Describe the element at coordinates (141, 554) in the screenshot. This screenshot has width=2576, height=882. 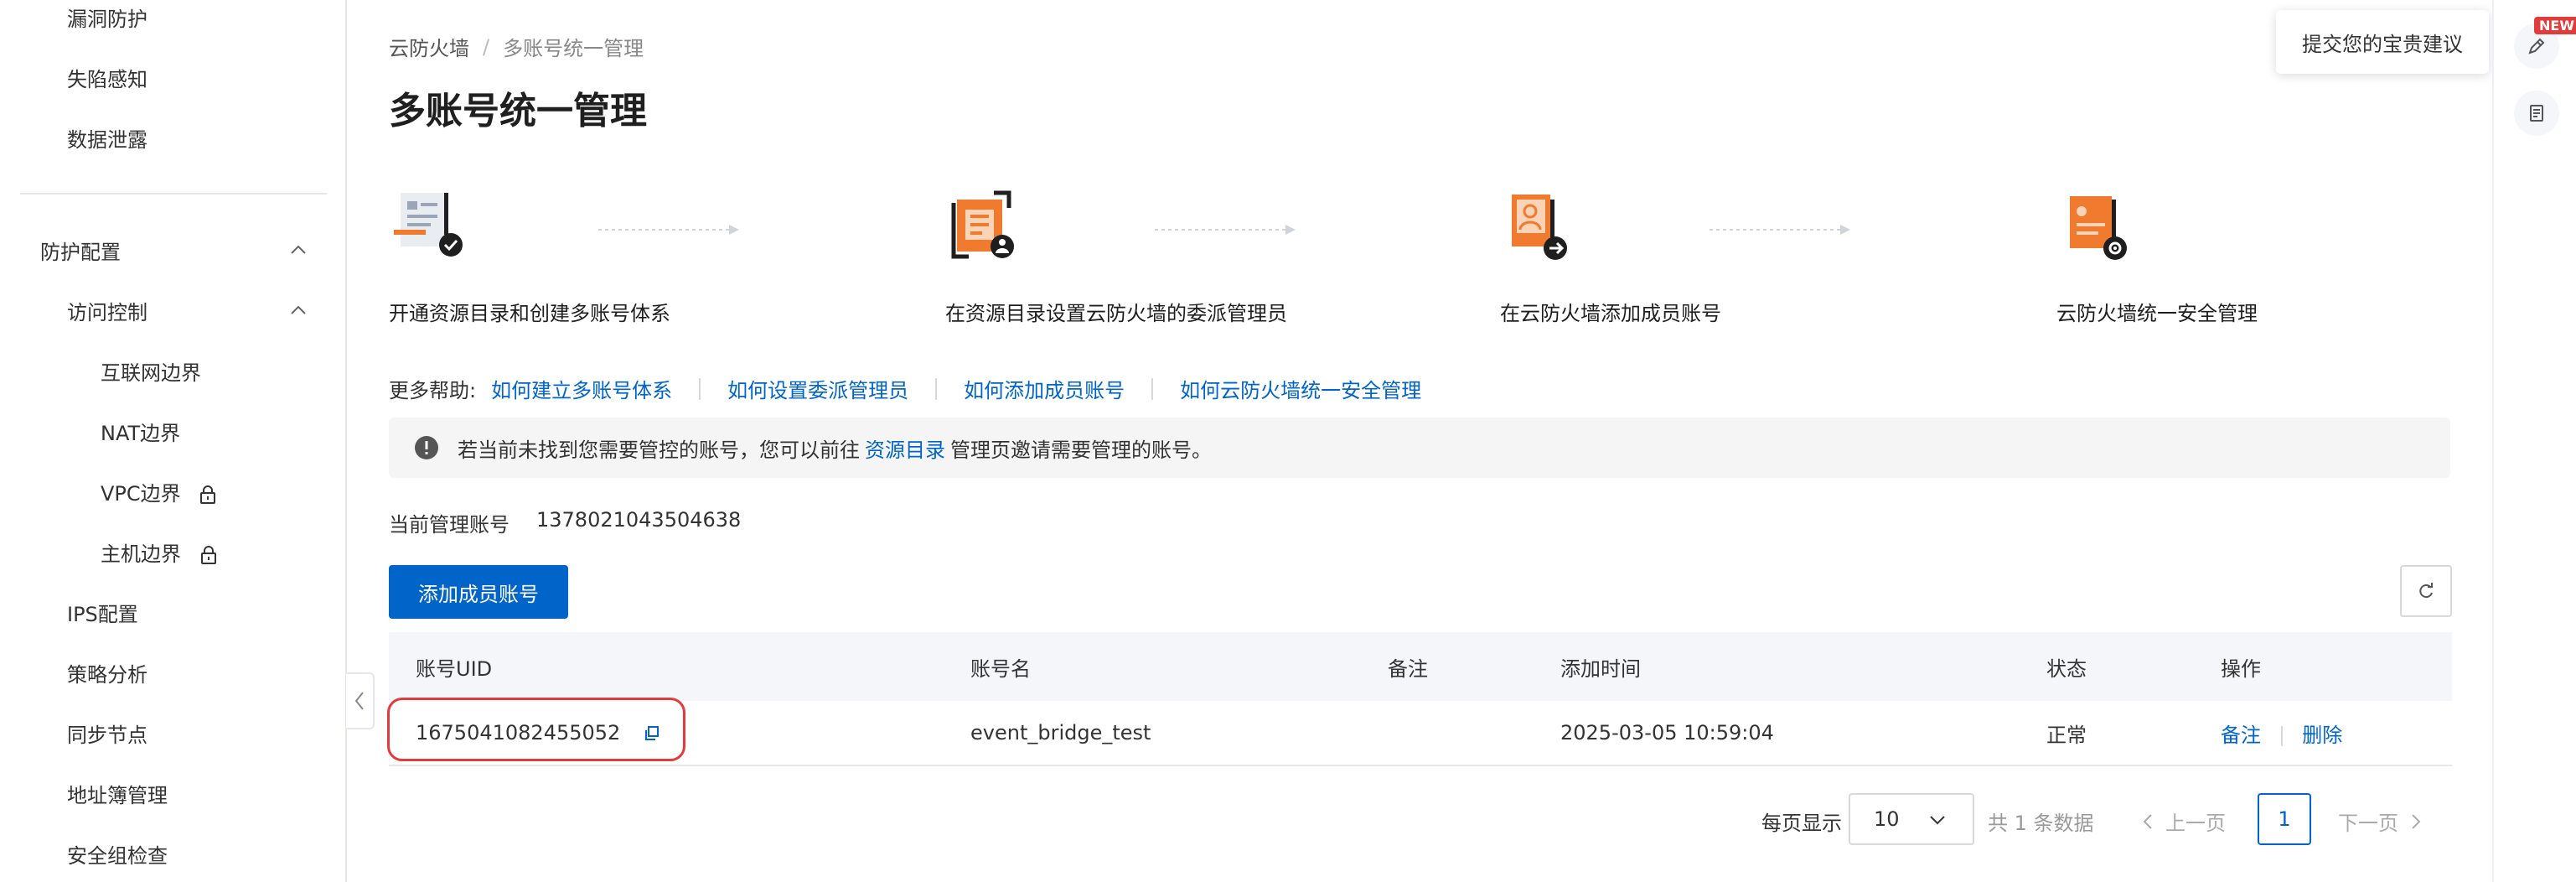
I see `sidebar-item-label: 主机边界` at that location.